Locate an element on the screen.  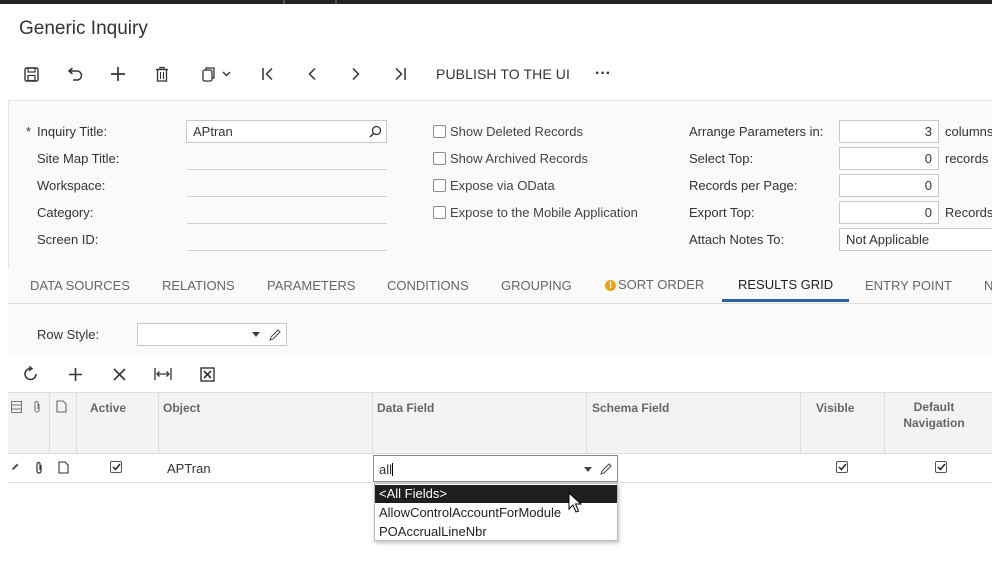
save-icon is located at coordinates (31, 74).